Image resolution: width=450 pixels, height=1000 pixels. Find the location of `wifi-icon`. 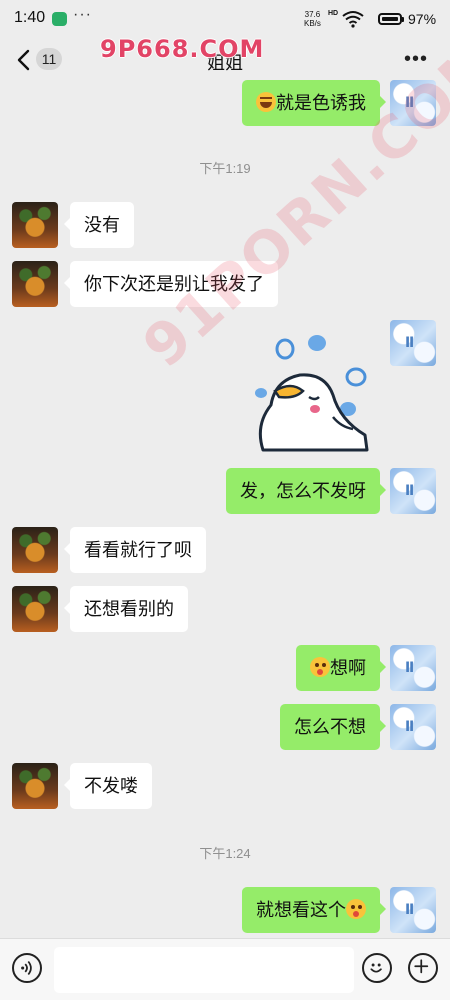

wifi-icon is located at coordinates (353, 19).